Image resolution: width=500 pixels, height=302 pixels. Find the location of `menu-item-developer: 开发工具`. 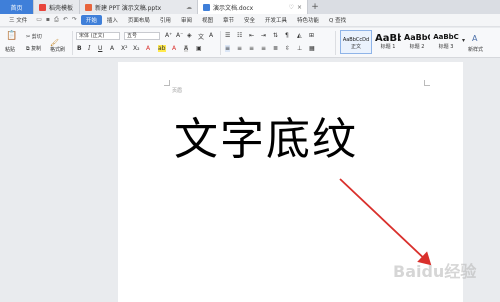

menu-item-developer: 开发工具 is located at coordinates (276, 20).